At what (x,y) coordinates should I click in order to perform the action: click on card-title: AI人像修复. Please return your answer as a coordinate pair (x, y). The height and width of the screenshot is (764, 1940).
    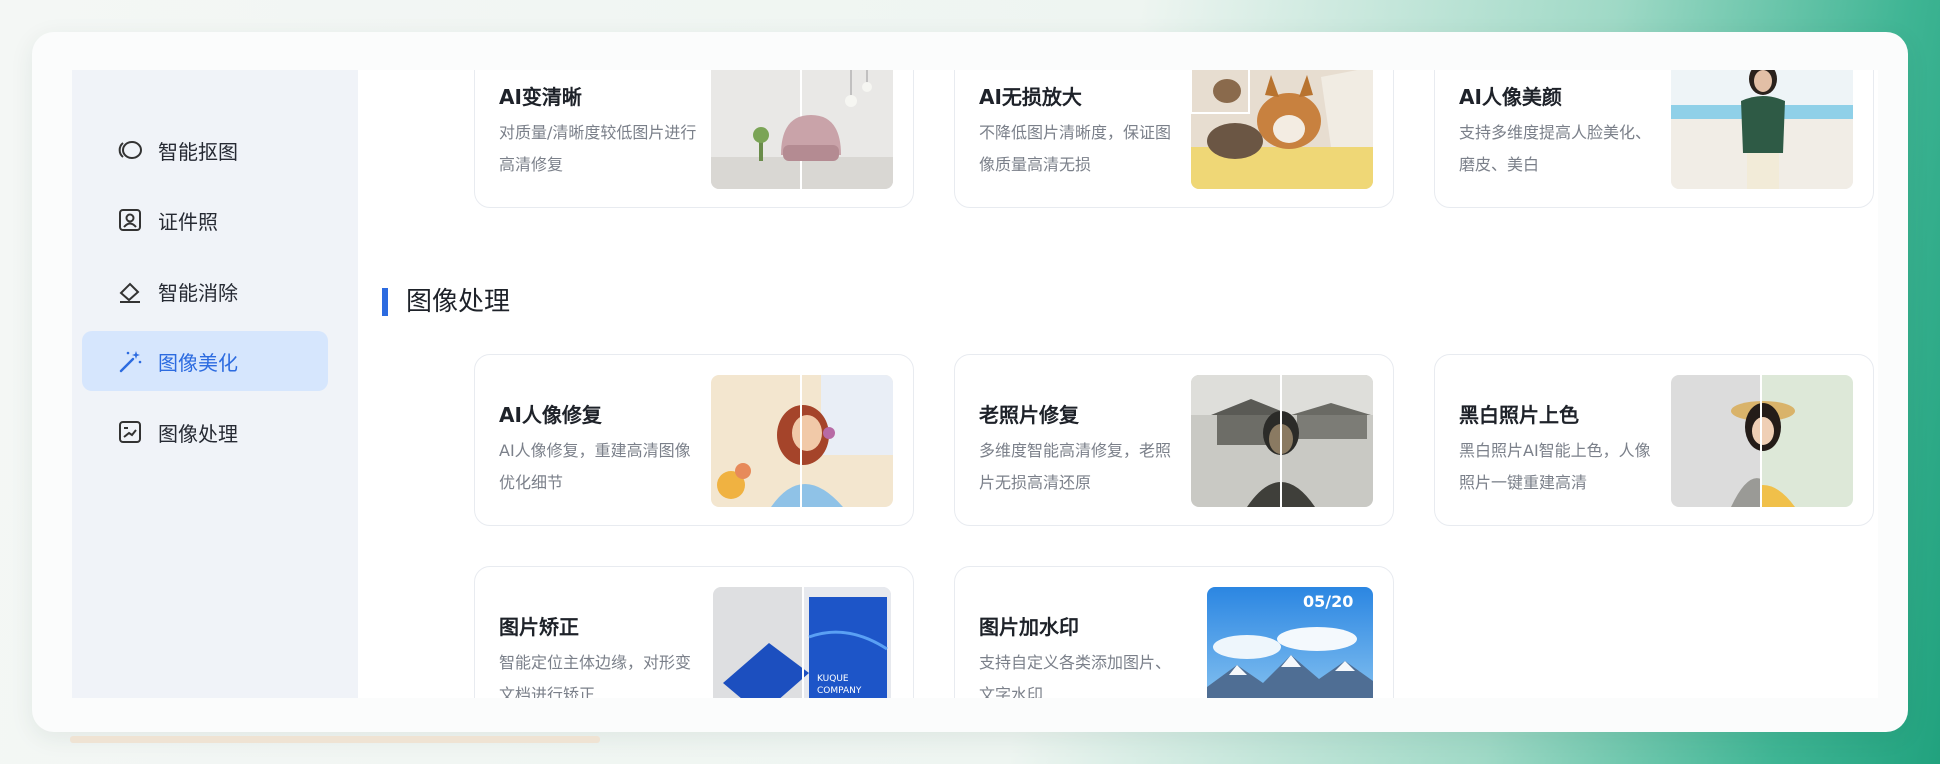
    Looking at the image, I should click on (550, 415).